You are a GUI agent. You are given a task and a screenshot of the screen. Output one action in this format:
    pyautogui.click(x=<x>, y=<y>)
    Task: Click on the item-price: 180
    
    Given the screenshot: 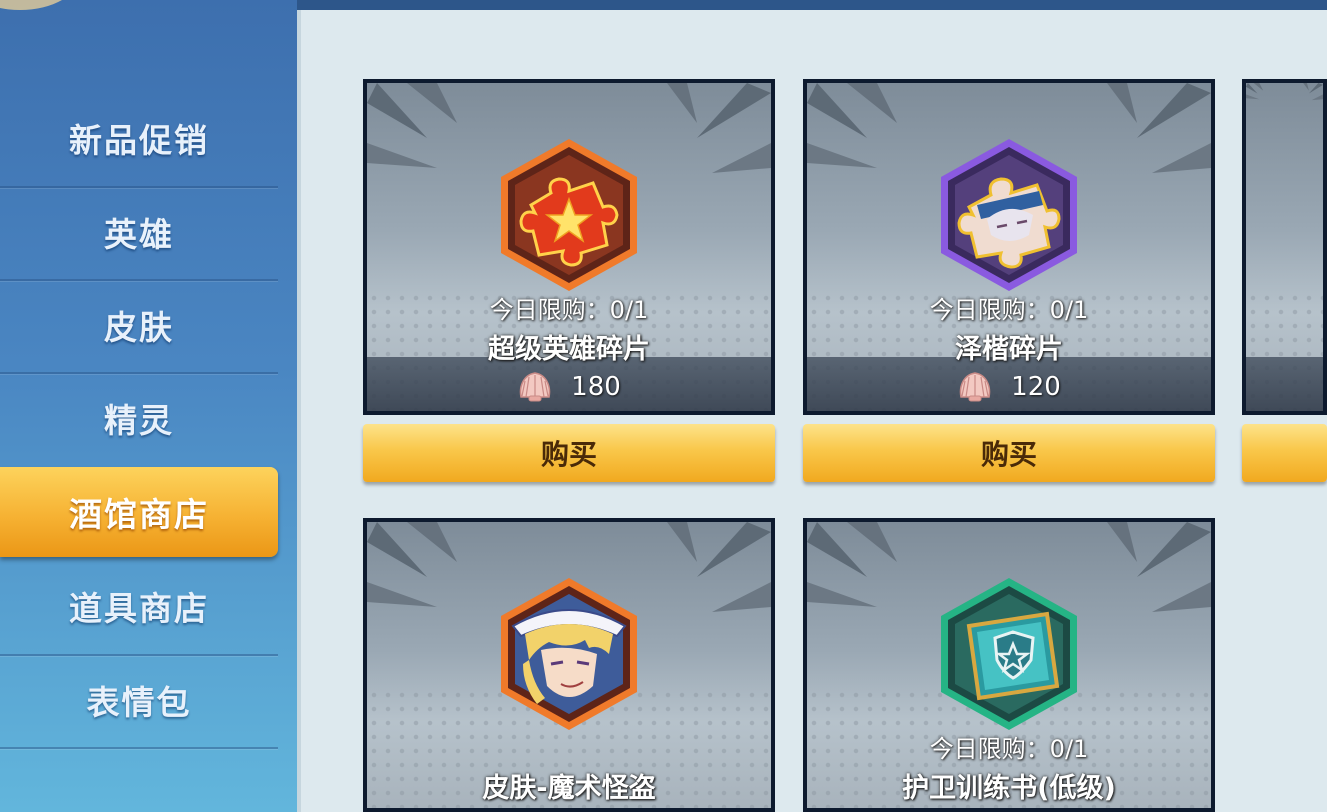 What is the action you would take?
    pyautogui.click(x=569, y=387)
    